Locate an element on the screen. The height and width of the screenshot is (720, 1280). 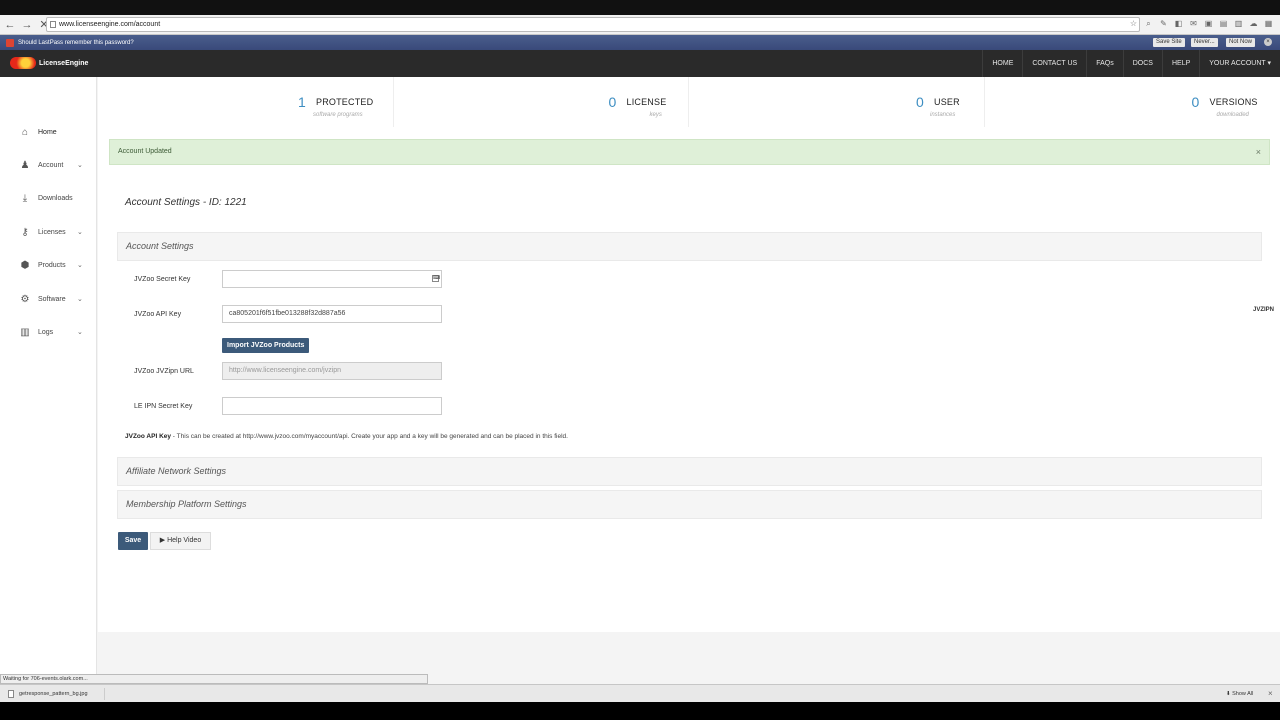
home-icon: ⌂ is located at coordinates (25, 132).